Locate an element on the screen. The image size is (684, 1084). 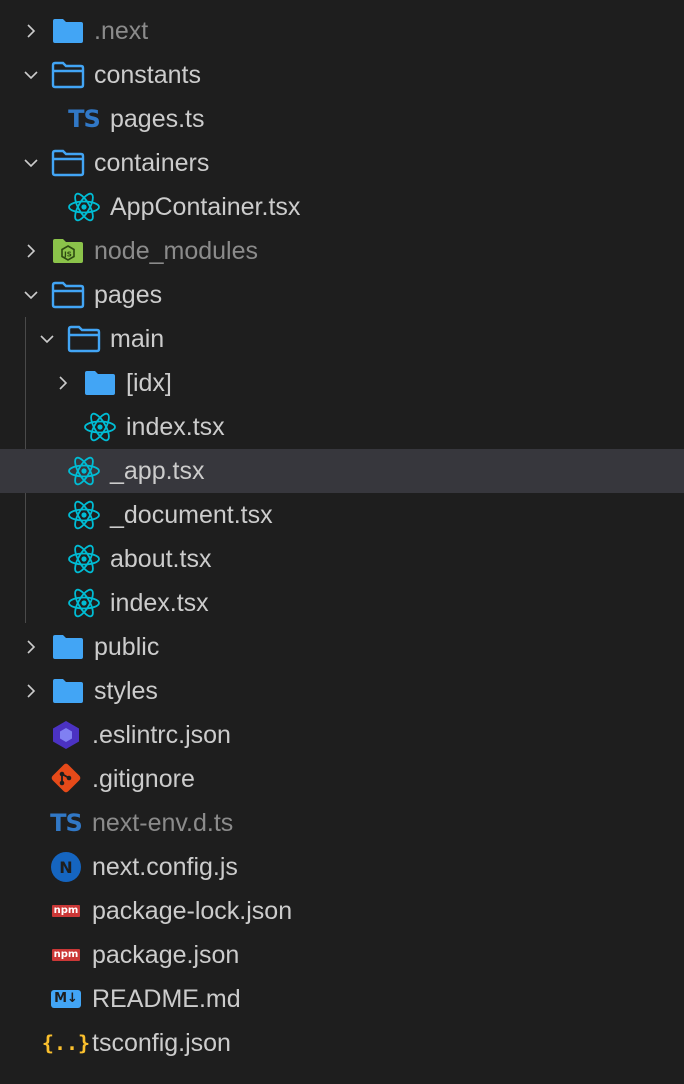
folder-item-node-modules: JS node_modules is located at coordinates (342, 251).